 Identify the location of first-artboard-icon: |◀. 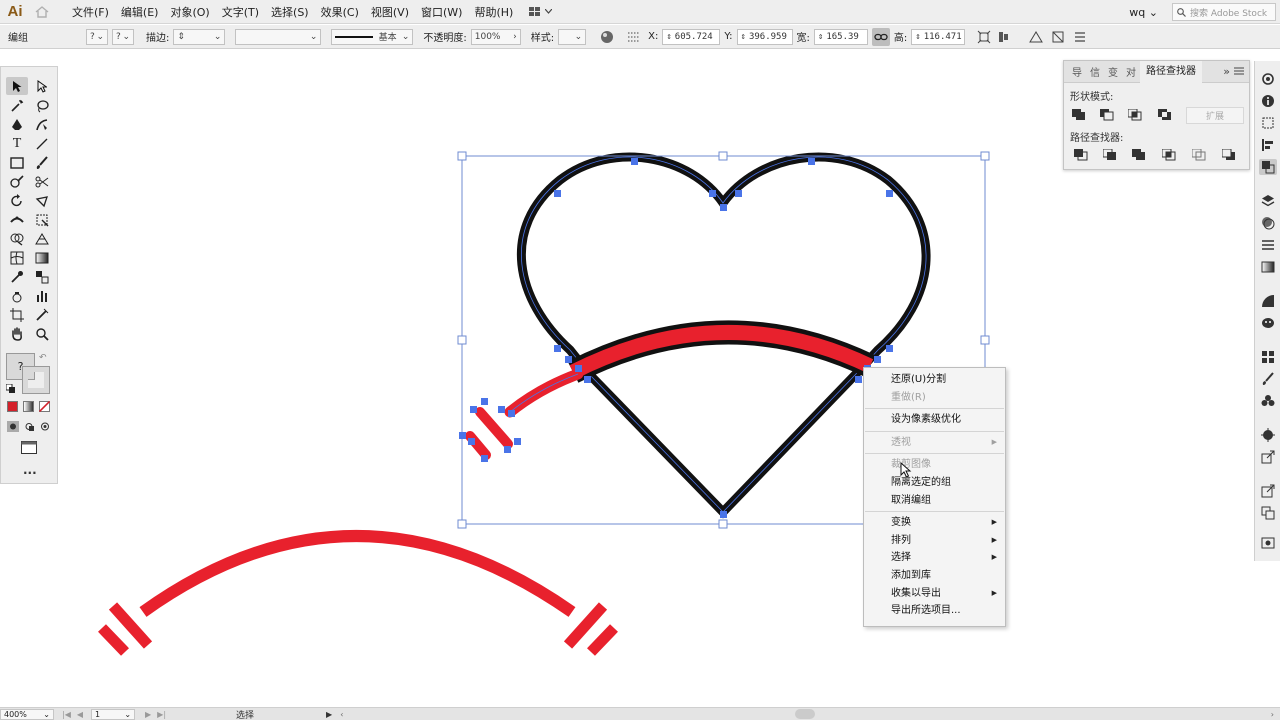
(66, 714).